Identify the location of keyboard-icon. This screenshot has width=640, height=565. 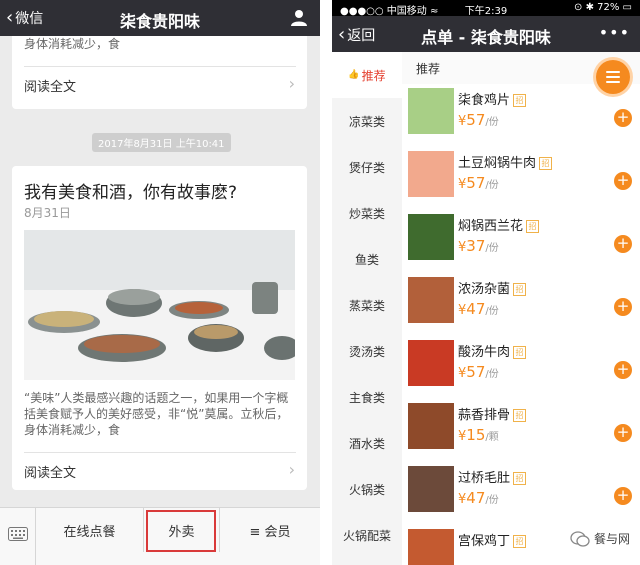
(18, 534).